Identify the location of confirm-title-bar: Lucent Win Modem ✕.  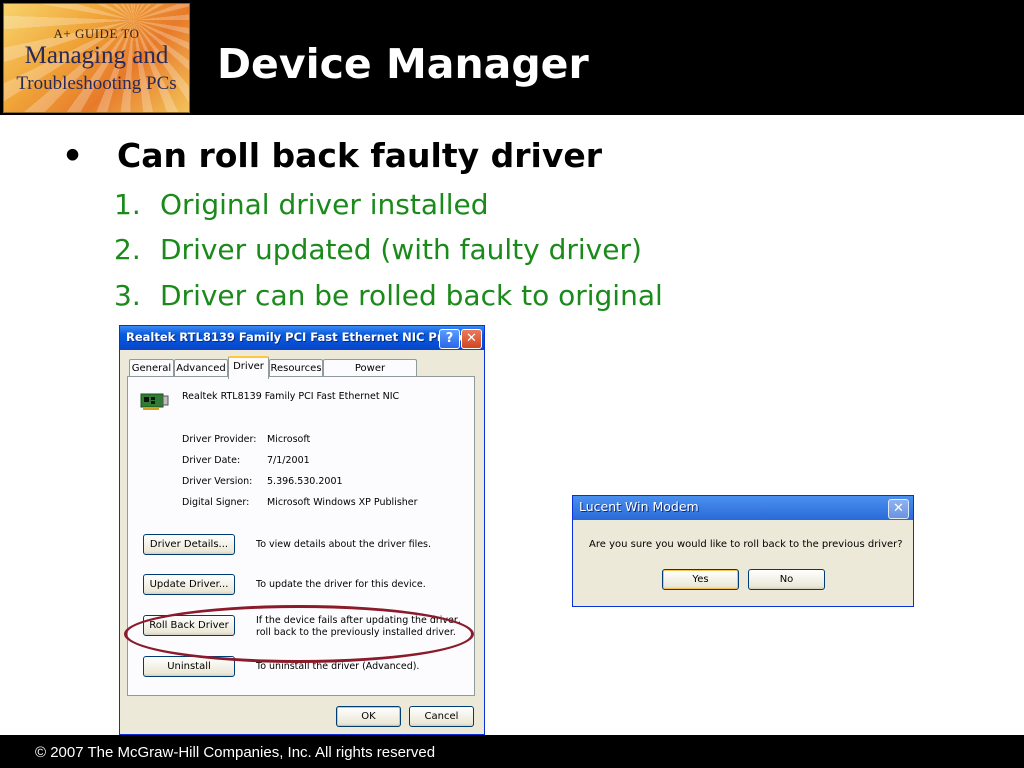
(743, 508).